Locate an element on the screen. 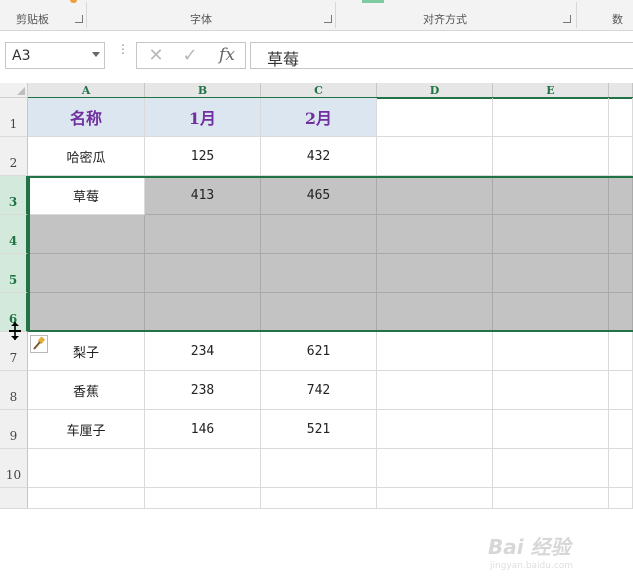  cell-e5 is located at coordinates (551, 273).